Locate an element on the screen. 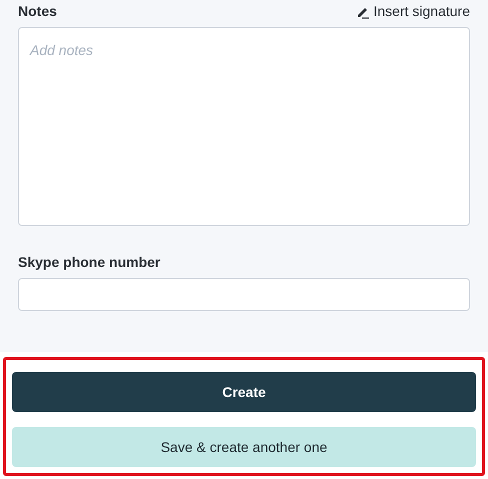 Image resolution: width=488 pixels, height=479 pixels. skype-label: Skype phone number is located at coordinates (90, 262).